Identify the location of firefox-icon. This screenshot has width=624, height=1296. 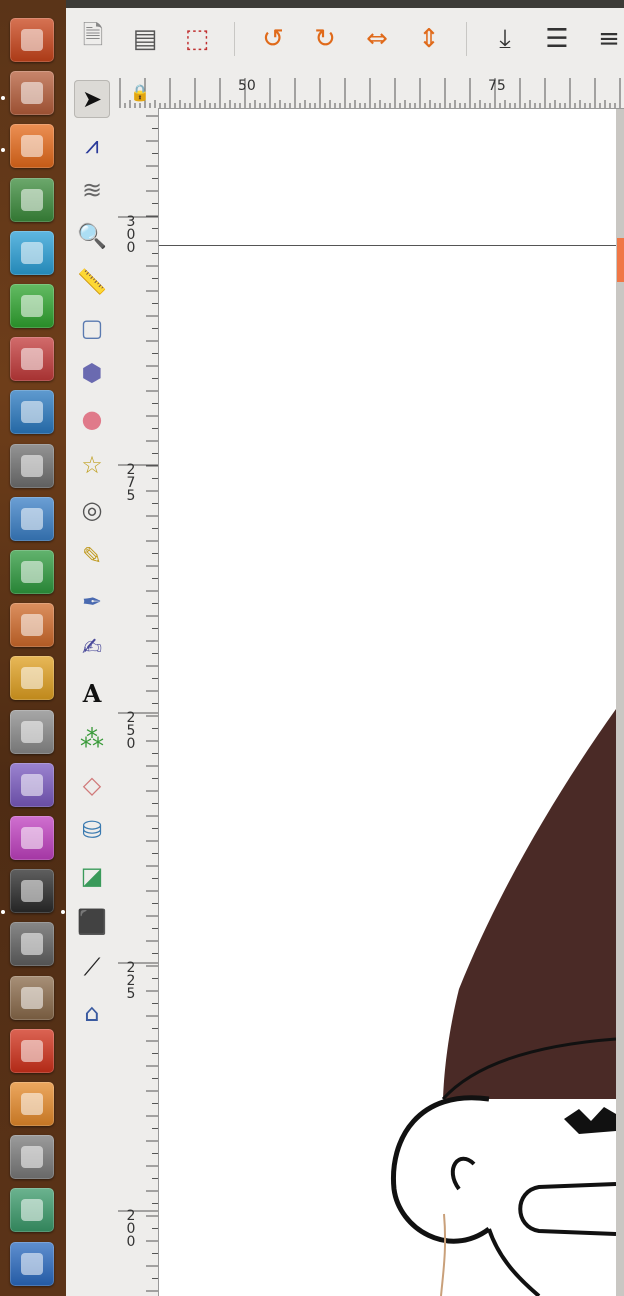
(32, 146).